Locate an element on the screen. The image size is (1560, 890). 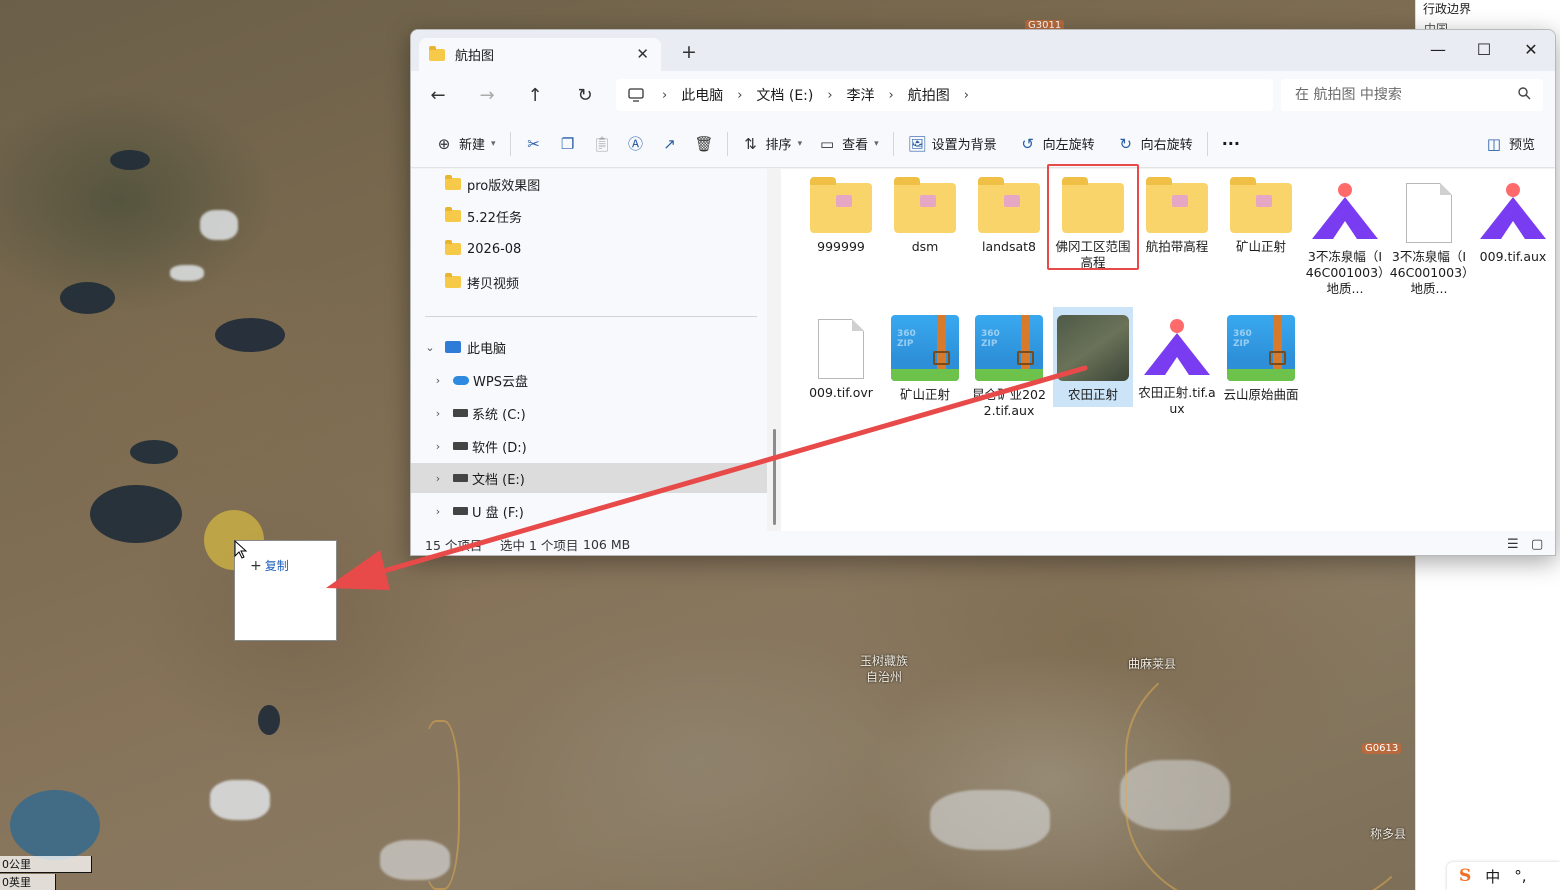
status-selected-count: 选中 1 个项目 is located at coordinates (539, 545).